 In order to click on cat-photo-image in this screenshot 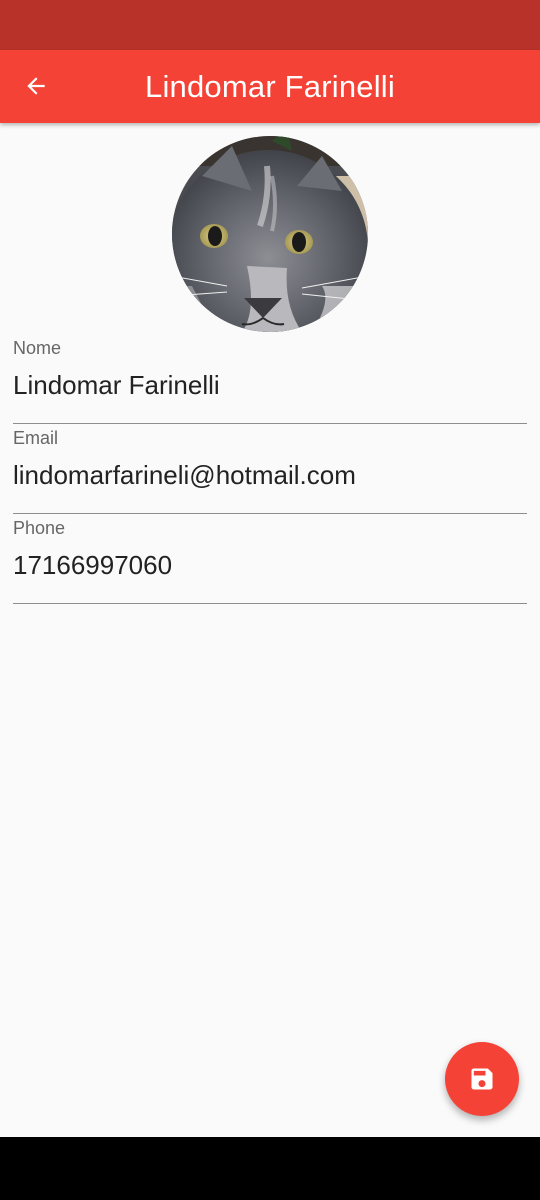, I will do `click(270, 234)`.